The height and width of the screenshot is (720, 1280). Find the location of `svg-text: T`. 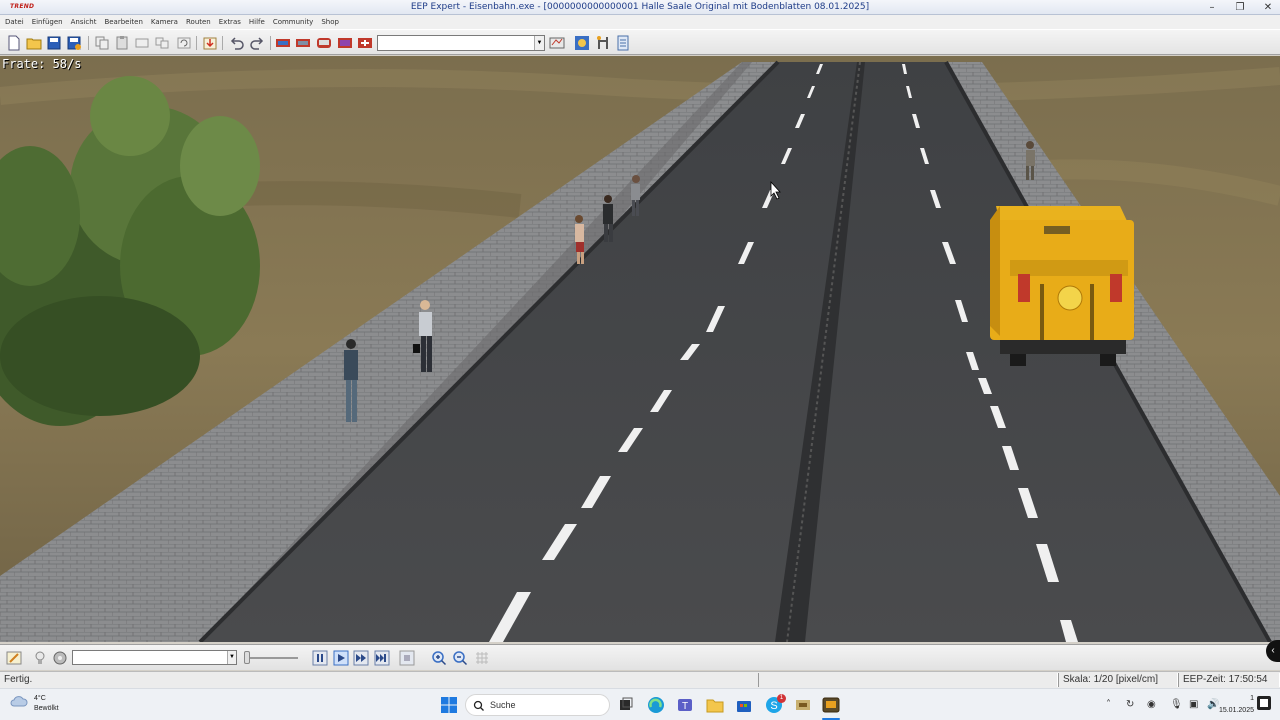

svg-text: T is located at coordinates (685, 706).